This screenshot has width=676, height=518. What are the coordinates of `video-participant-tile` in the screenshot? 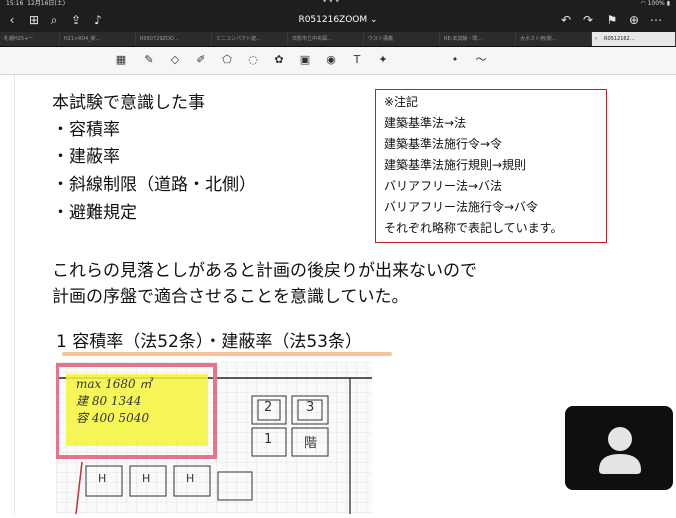 It's located at (619, 448).